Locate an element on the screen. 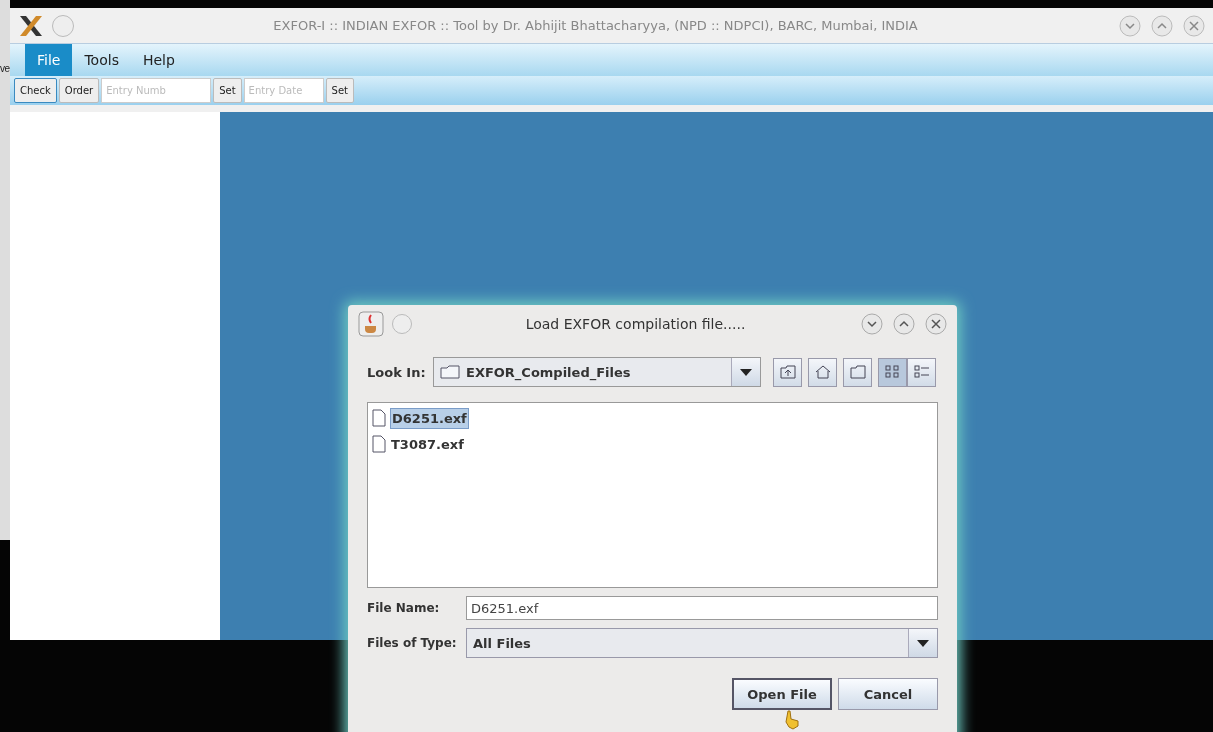 The image size is (1213, 732). new-folder-button is located at coordinates (857, 372).